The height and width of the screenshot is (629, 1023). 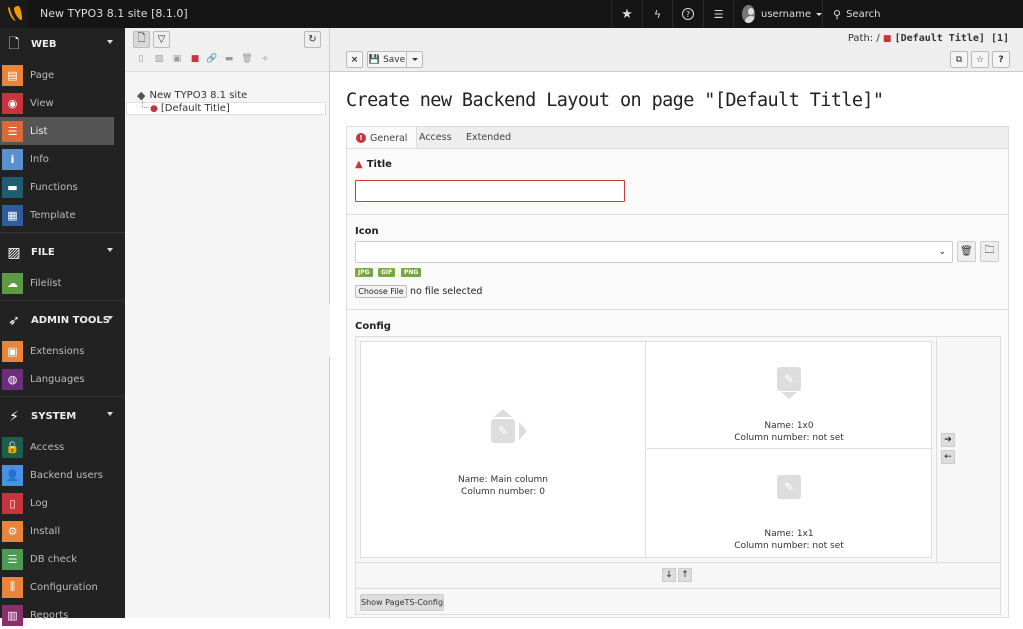 I want to click on module-reports: ▥ Reports, so click(x=57, y=615).